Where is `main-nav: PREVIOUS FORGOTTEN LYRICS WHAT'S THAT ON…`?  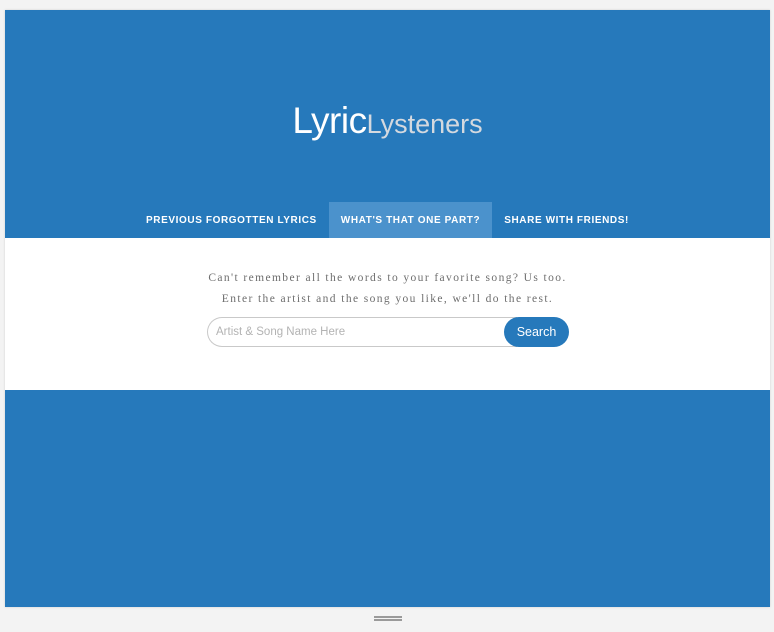 main-nav: PREVIOUS FORGOTTEN LYRICS WHAT'S THAT ON… is located at coordinates (387, 220).